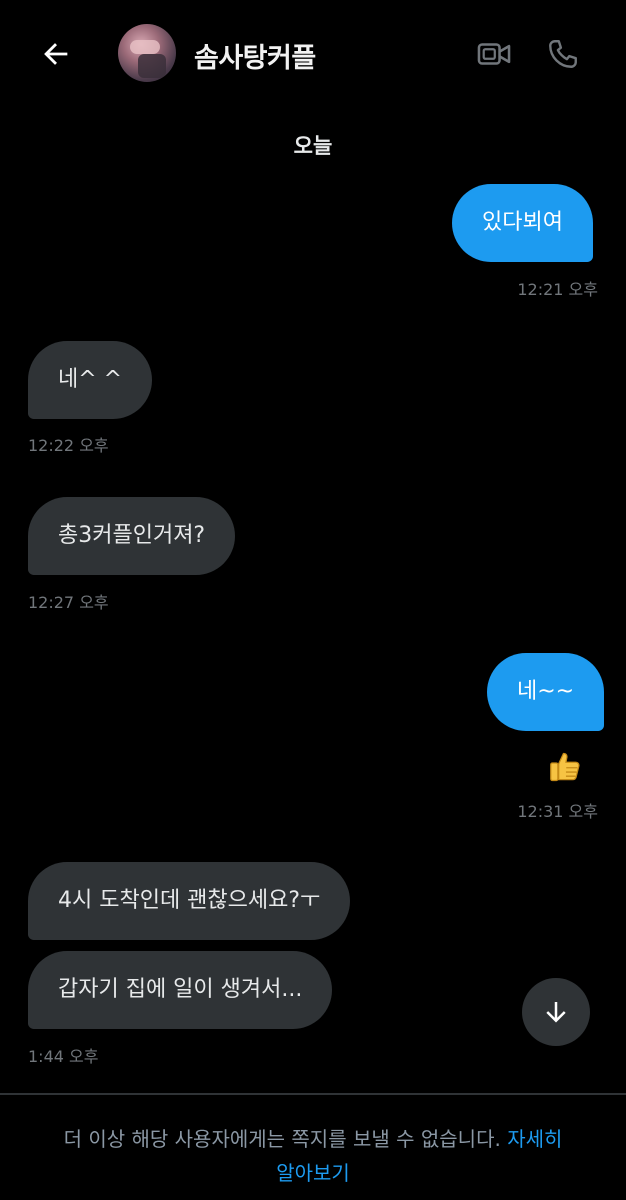  What do you see at coordinates (313, 1156) in the screenshot?
I see `conversation-disabled-notice: 더 이상 해당 사용자에게는 쪽지를 보낼 수 없습니다. 자세히 알아보기` at bounding box center [313, 1156].